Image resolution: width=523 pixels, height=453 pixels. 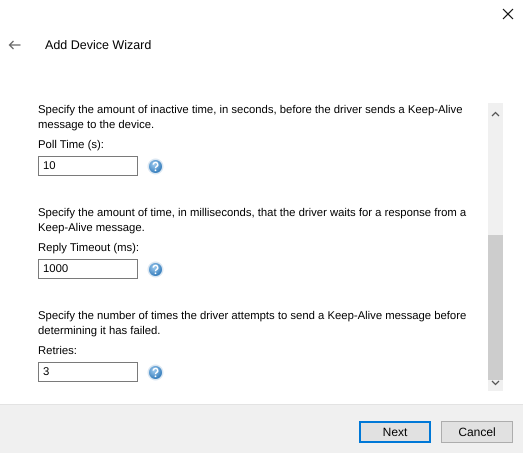 What do you see at coordinates (495, 247) in the screenshot?
I see `scrollbar` at bounding box center [495, 247].